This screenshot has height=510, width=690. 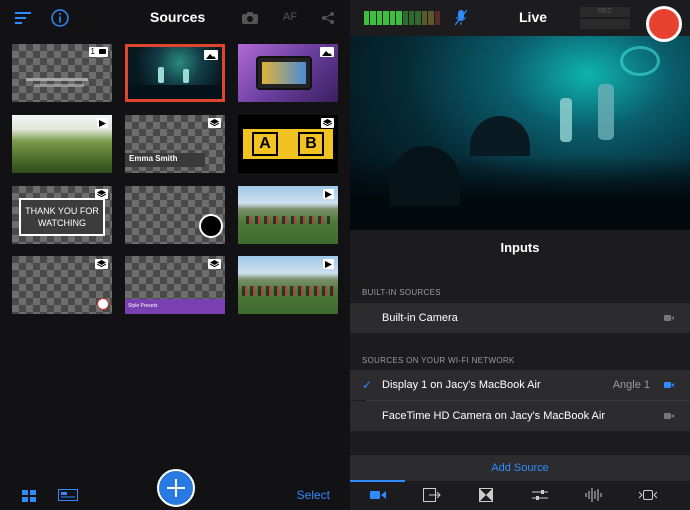 I want to click on record-button, so click(x=664, y=24).